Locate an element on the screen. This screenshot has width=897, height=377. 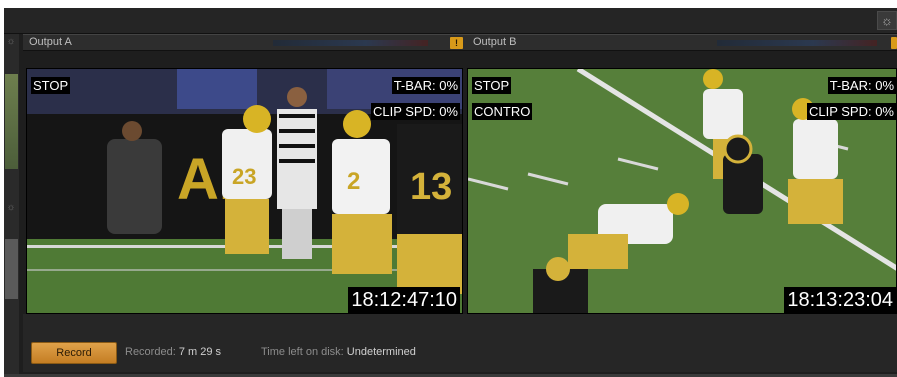
recorded-label: Recorded: is located at coordinates (150, 352).